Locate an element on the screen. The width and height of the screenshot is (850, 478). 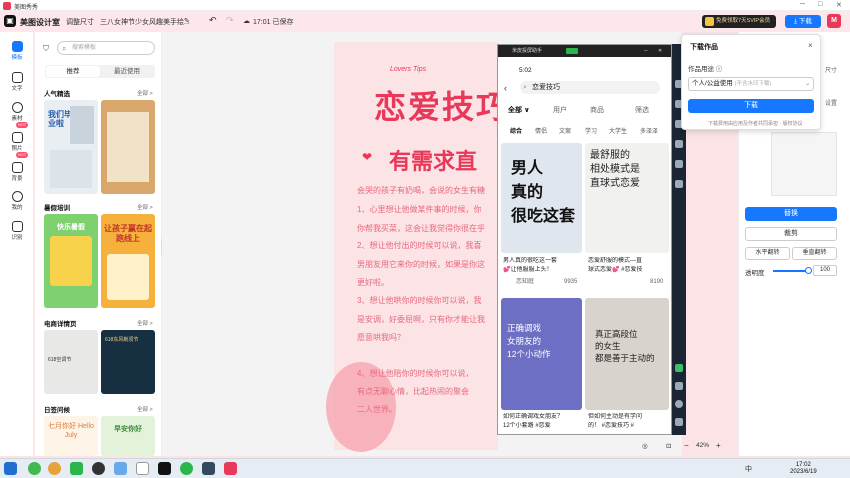
template-thumb: 七月你好 Hello July is located at coordinates (71, 436).